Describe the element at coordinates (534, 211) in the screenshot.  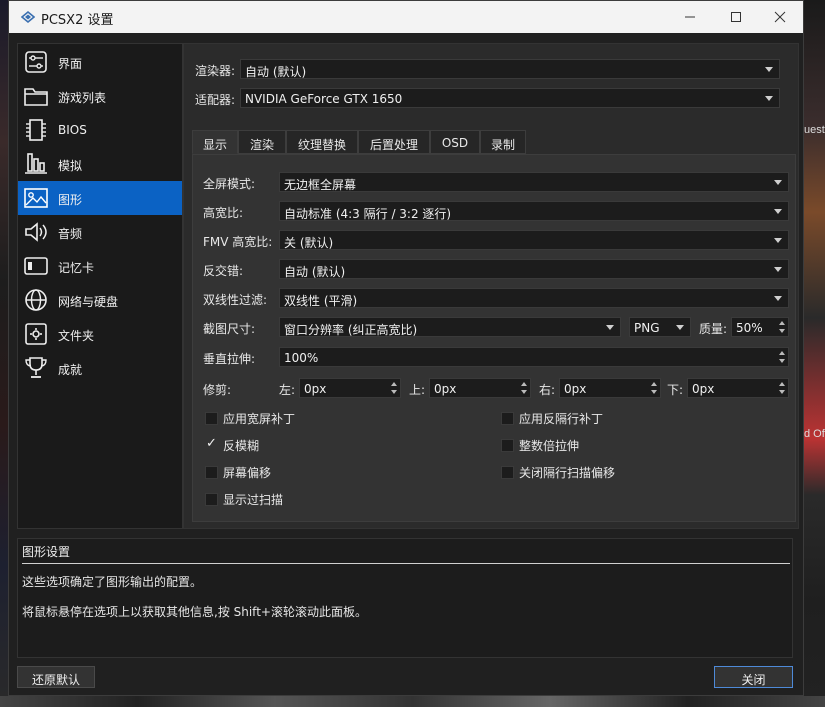
I see `aspect-ratio-select: 自动标准 (4:3 隔行 / 3:2 逐行)` at that location.